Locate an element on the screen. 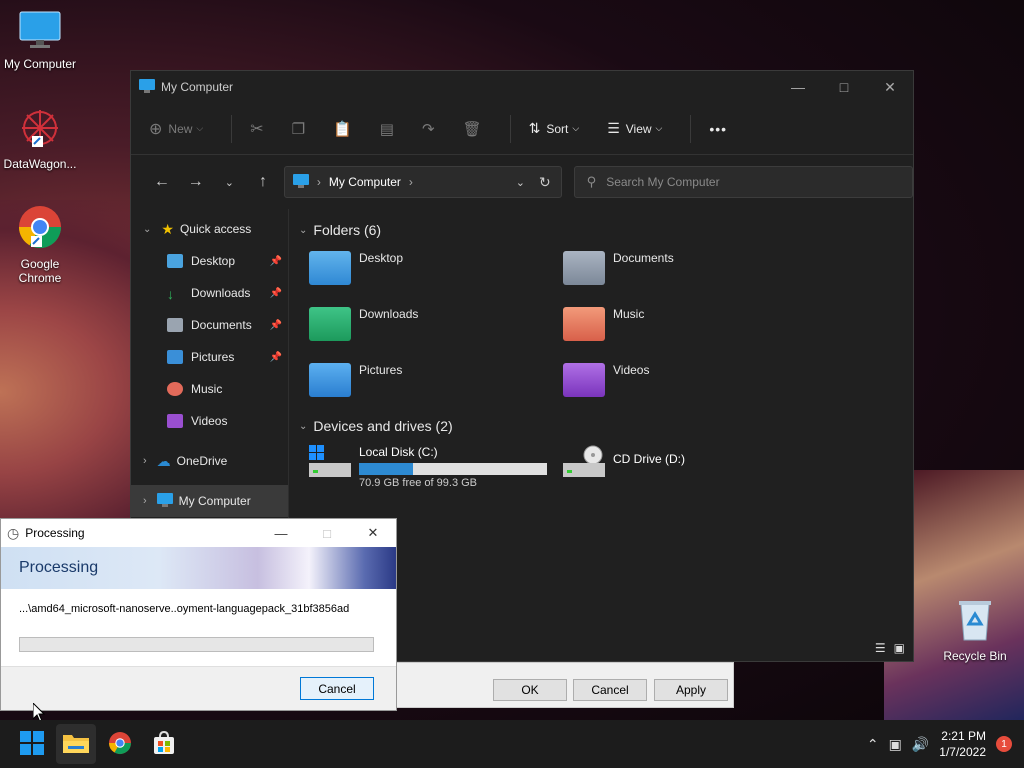 This screenshot has width=1024, height=768. windows-logo-icon is located at coordinates (32, 744).